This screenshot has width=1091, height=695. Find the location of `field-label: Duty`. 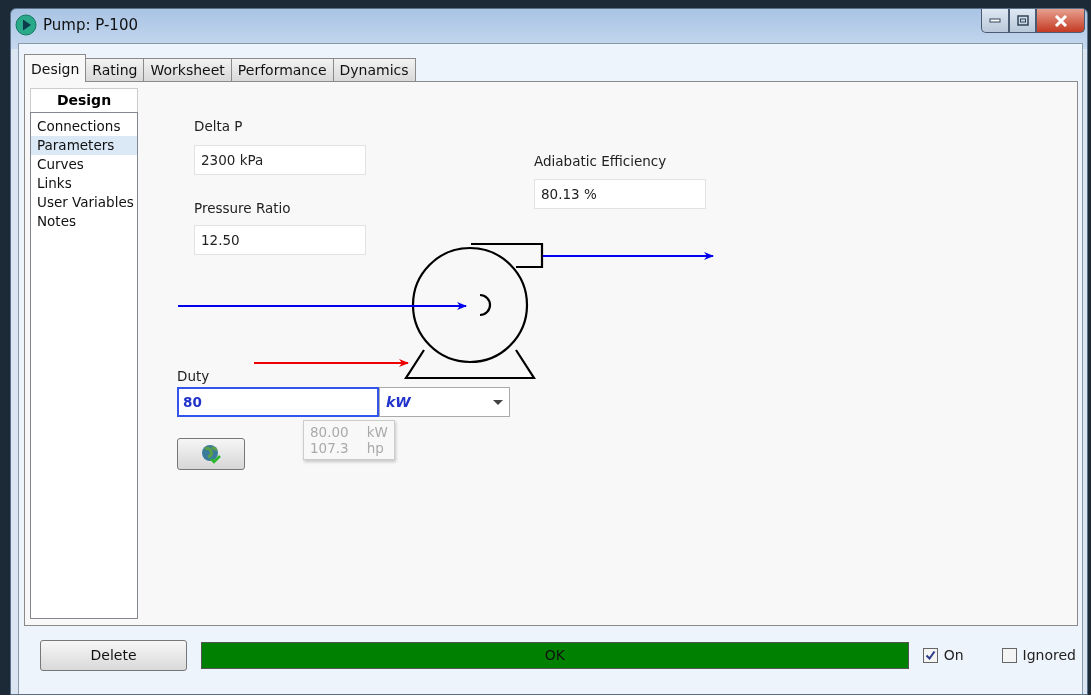

field-label: Duty is located at coordinates (193, 376).